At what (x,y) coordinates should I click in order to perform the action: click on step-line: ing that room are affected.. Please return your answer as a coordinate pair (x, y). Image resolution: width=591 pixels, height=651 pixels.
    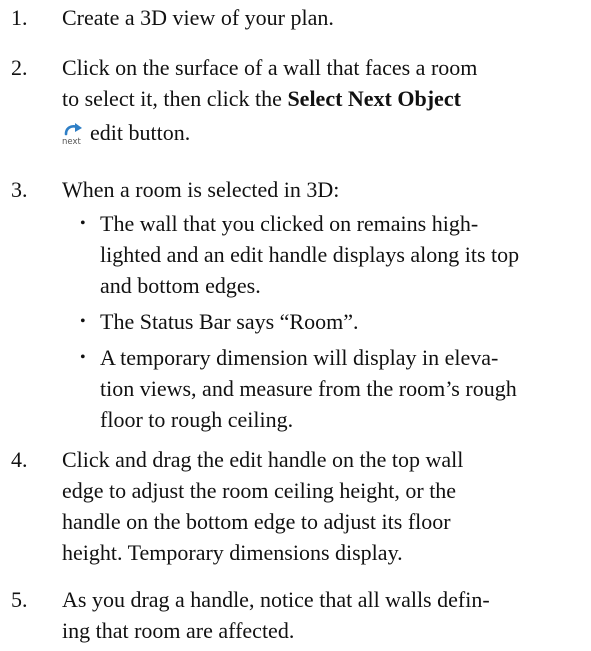
    Looking at the image, I should click on (178, 630).